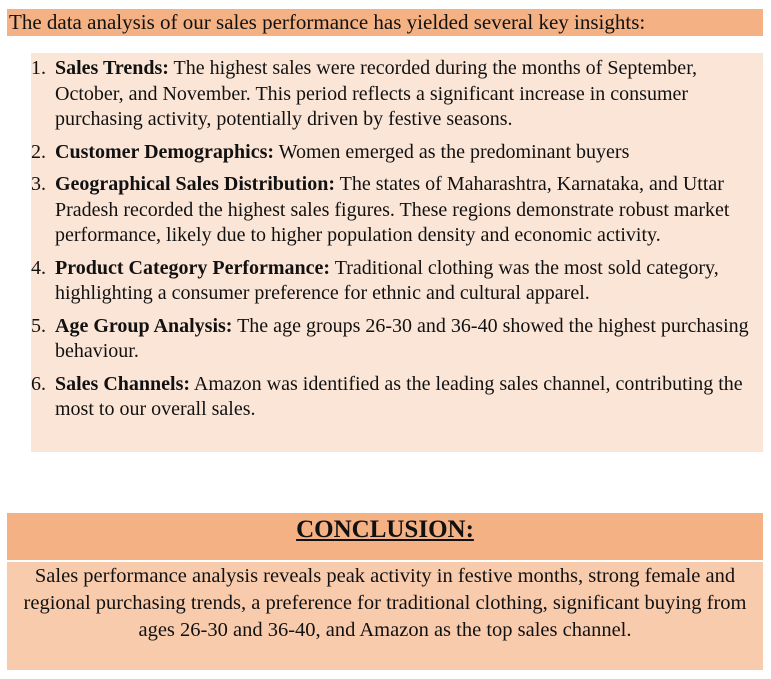  Describe the element at coordinates (38, 325) in the screenshot. I see `insight-number: 5.` at that location.